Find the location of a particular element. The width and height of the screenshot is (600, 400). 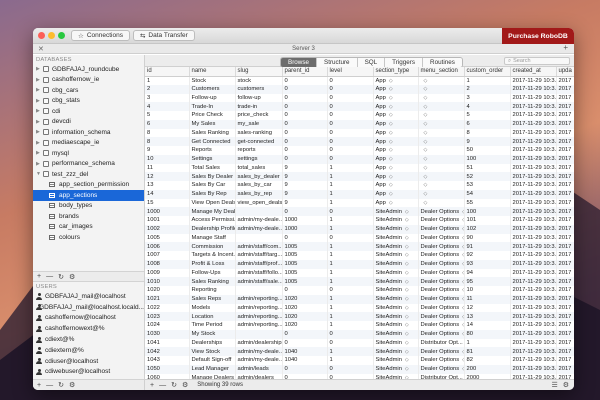

table-cell: 1042 is located at coordinates (167, 351).